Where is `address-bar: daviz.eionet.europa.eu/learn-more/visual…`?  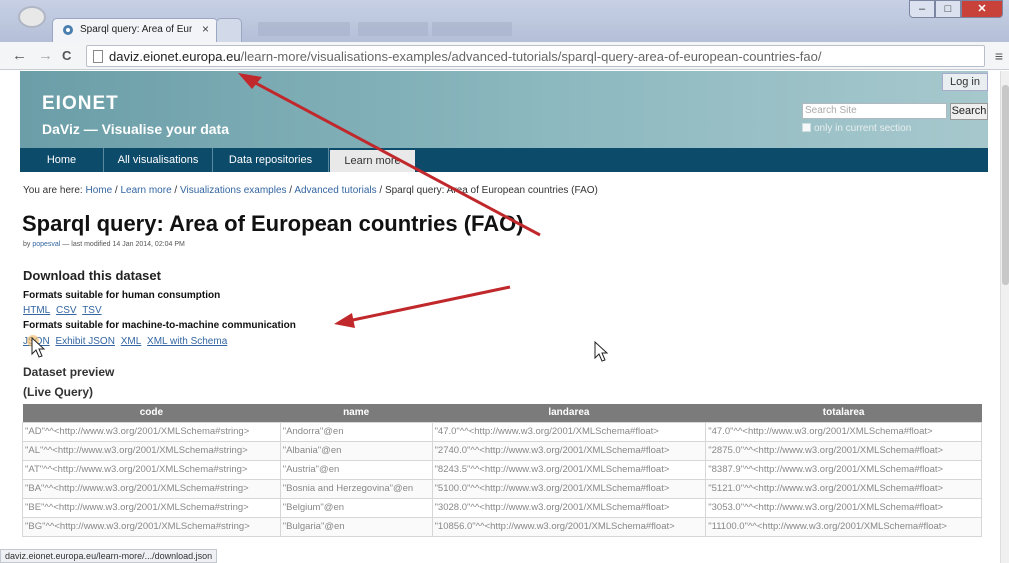
address-bar: daviz.eionet.europa.eu/learn-more/visual… is located at coordinates (535, 56).